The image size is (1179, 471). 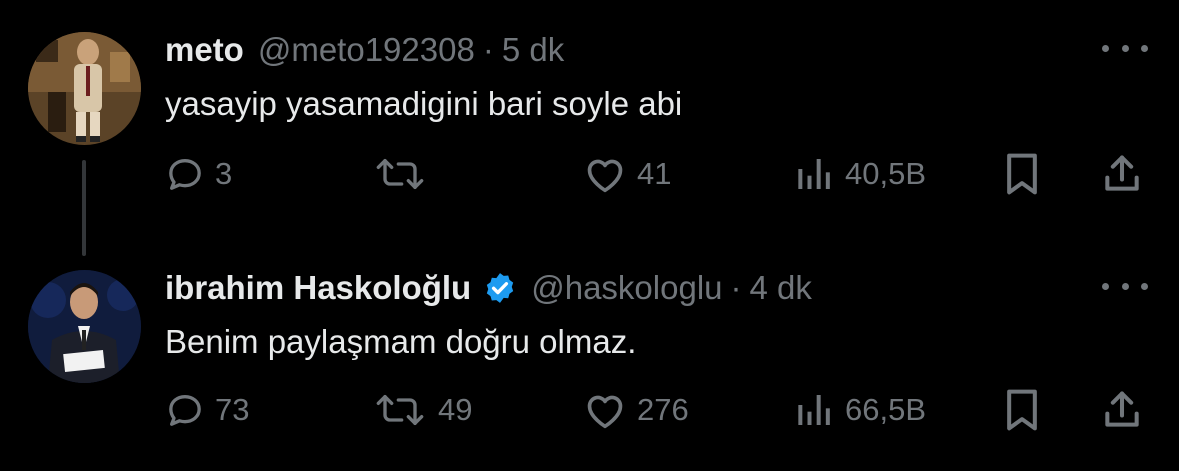 I want to click on views-button: 66,5B, so click(x=860, y=410).